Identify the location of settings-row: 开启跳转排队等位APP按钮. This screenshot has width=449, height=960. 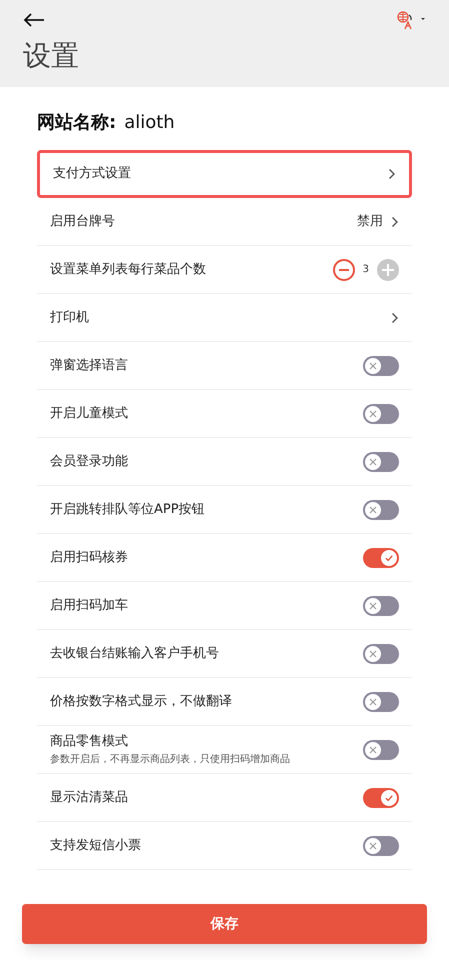
(224, 510).